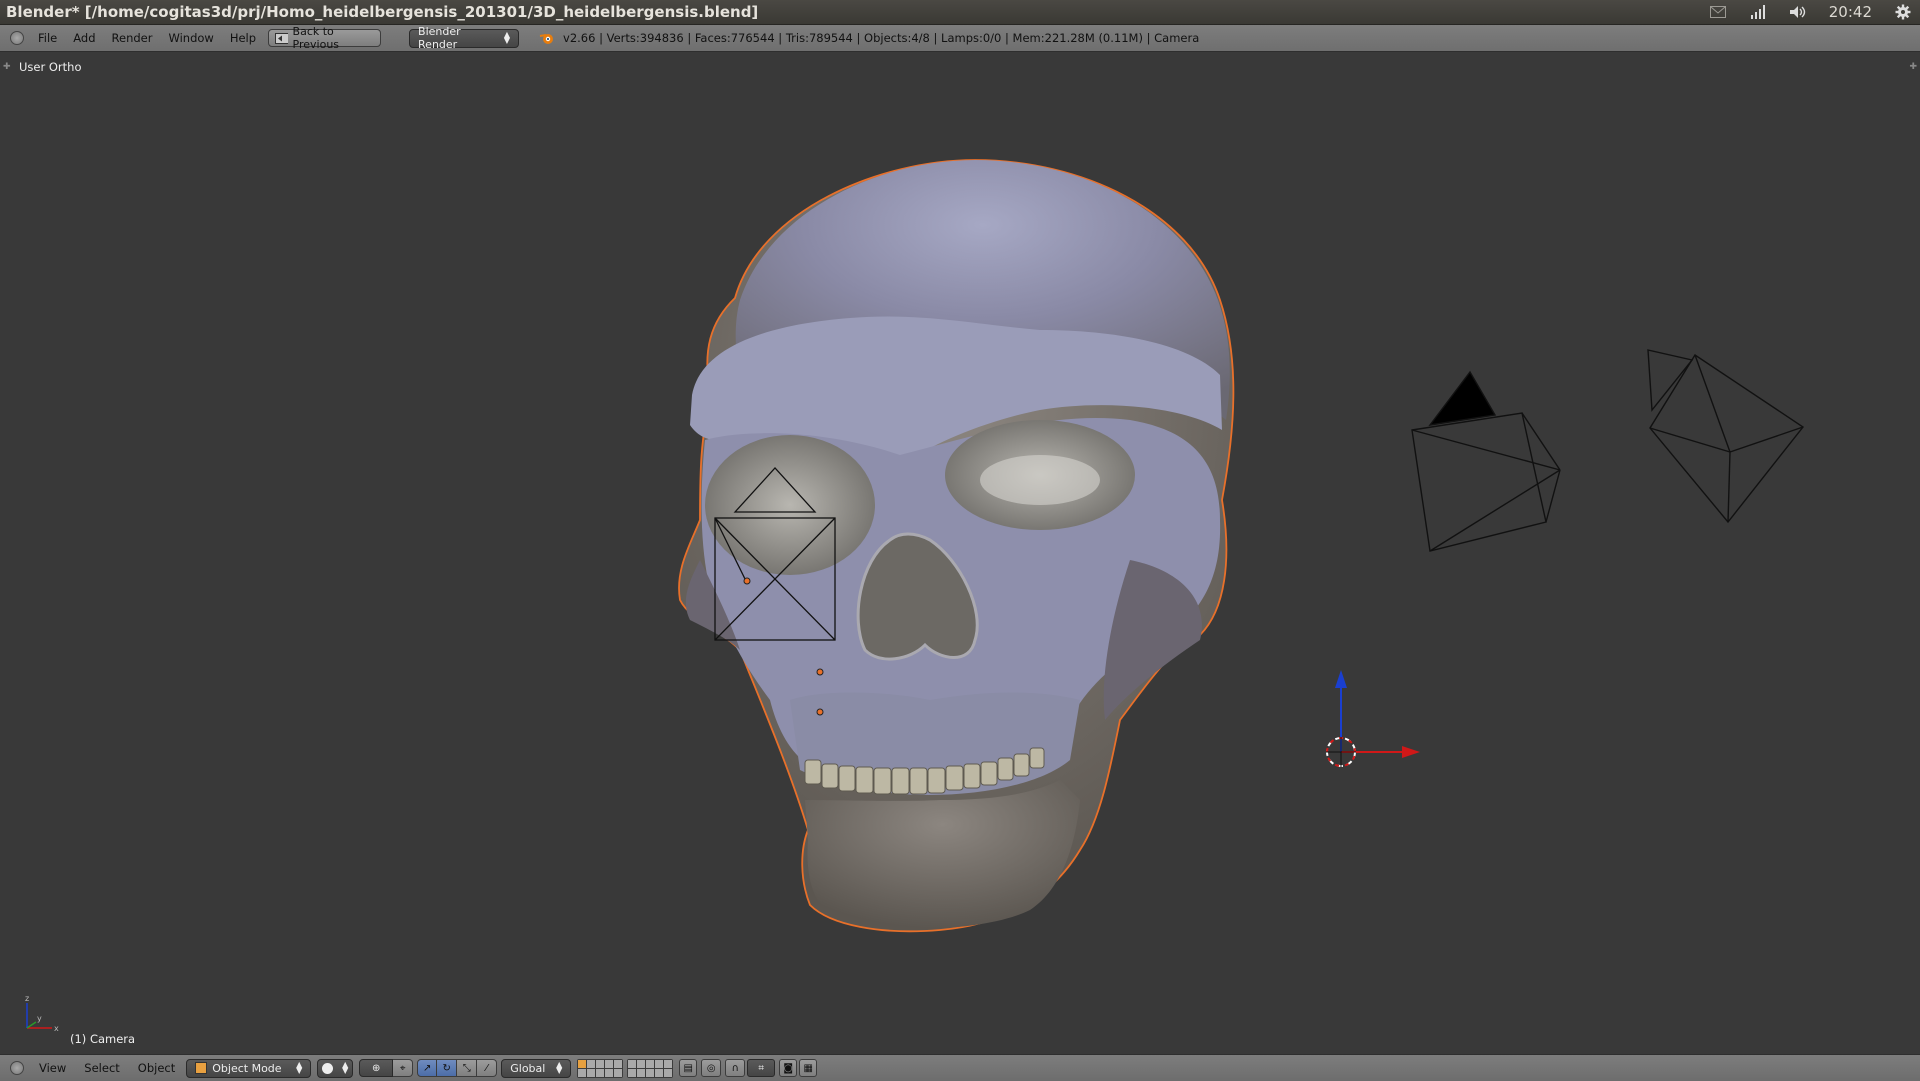  I want to click on render-engine-select: Blender Render ▲ ▼, so click(464, 38).